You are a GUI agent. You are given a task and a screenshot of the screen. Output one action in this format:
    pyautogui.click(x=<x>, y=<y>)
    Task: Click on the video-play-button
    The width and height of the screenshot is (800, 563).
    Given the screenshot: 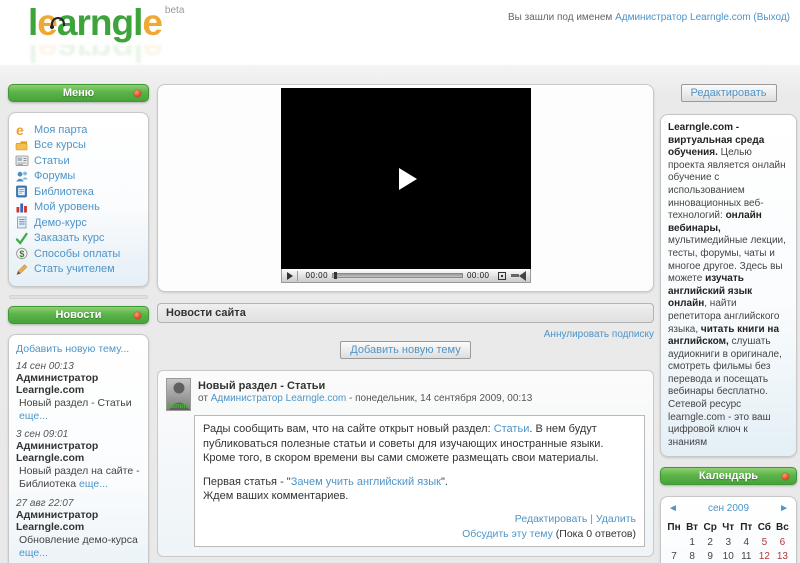 What is the action you would take?
    pyautogui.click(x=289, y=275)
    